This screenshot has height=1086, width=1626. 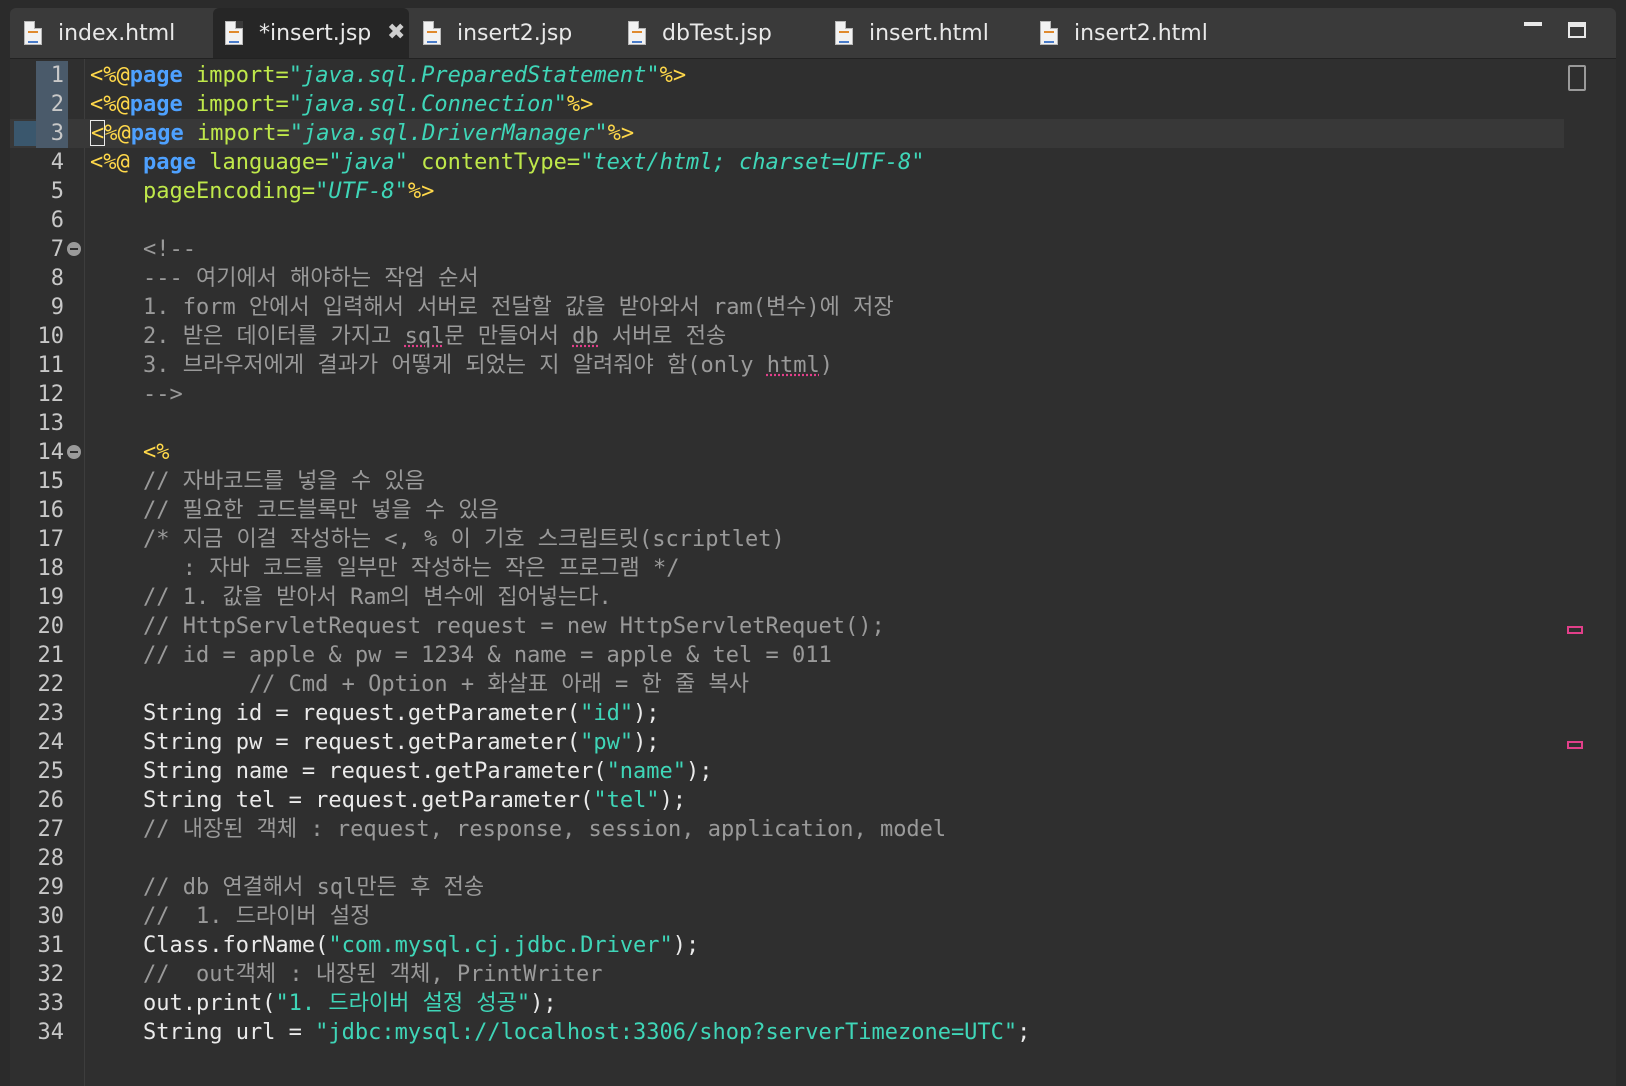 I want to click on tab-insert2-html: insert2.html, so click(x=1145, y=33).